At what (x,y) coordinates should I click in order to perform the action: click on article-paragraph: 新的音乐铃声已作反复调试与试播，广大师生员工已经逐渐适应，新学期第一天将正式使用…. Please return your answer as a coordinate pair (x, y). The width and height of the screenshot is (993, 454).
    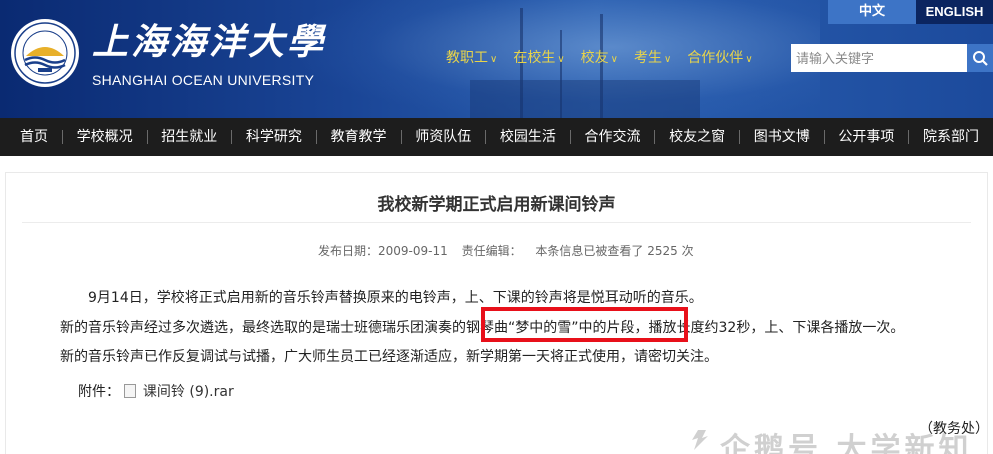
    Looking at the image, I should click on (389, 357).